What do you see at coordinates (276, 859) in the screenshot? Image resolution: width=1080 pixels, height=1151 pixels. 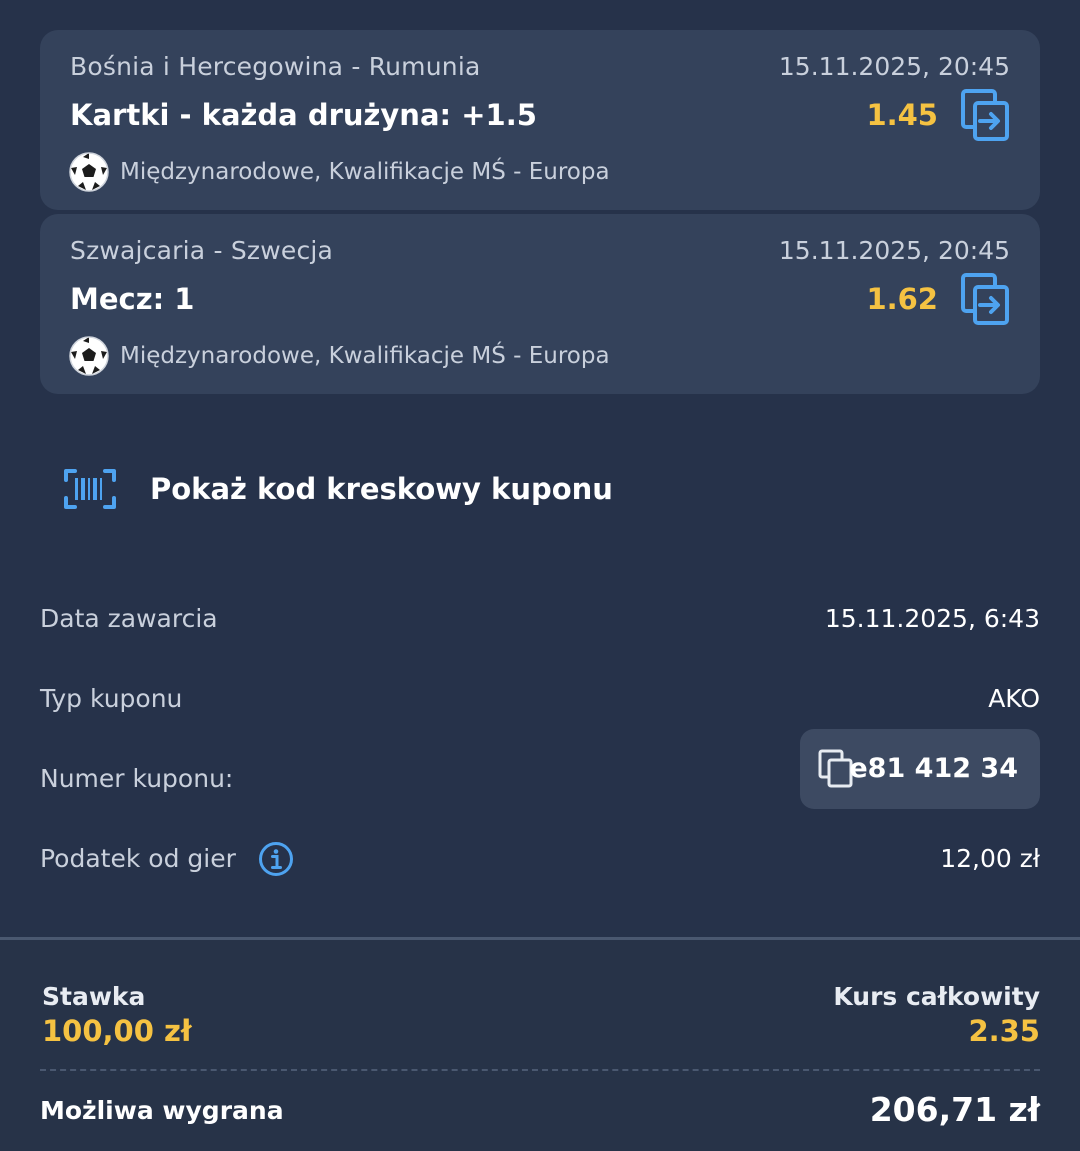 I see `info-icon` at bounding box center [276, 859].